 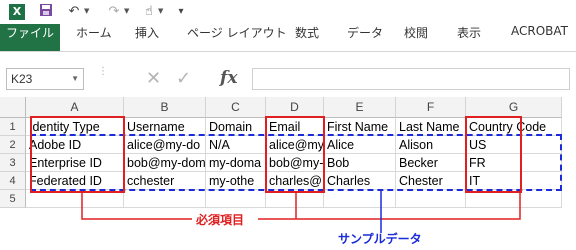 What do you see at coordinates (380, 239) in the screenshot?
I see `sample-data-label: サンプルデータ` at bounding box center [380, 239].